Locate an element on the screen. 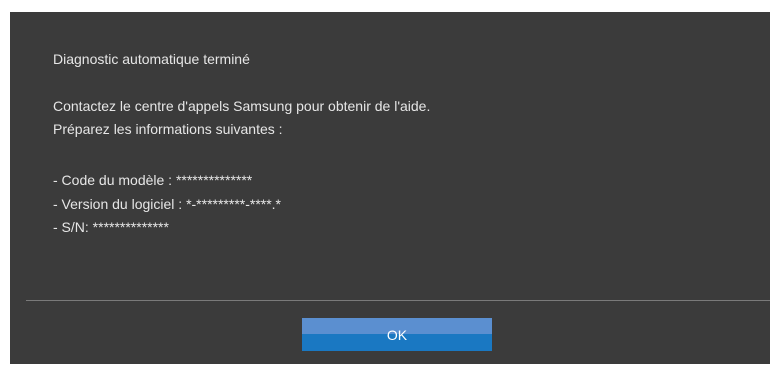  ok-button-label: OK is located at coordinates (397, 334).